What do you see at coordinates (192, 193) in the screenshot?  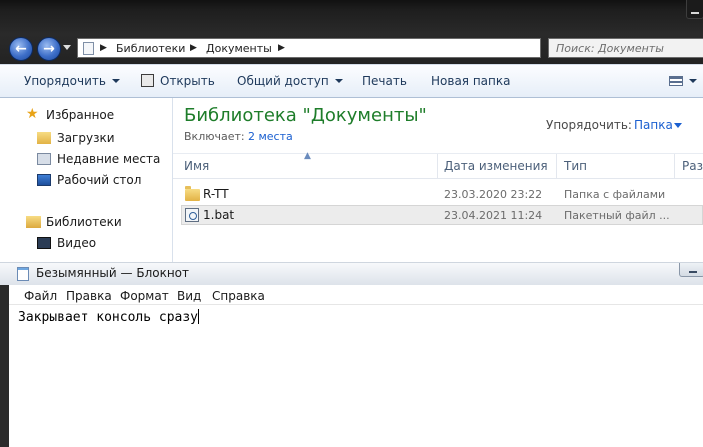 I see `folder-icon` at bounding box center [192, 193].